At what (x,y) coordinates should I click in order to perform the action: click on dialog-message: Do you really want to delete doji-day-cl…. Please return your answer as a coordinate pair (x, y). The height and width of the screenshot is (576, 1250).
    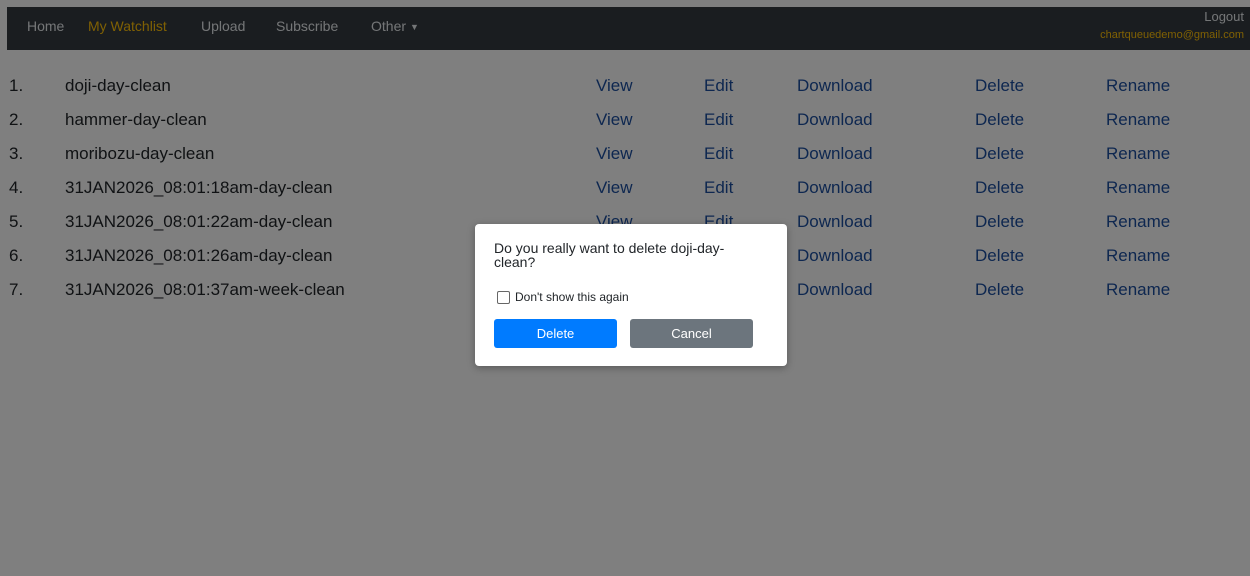
    Looking at the image, I should click on (609, 255).